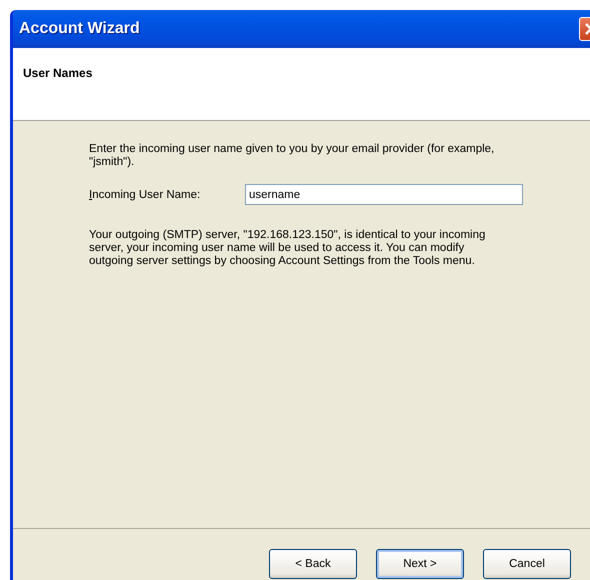 The height and width of the screenshot is (580, 590). Describe the element at coordinates (292, 156) in the screenshot. I see `intro-text: Enter the incoming user name given to you by your email provider (for example, "jsmith").` at that location.